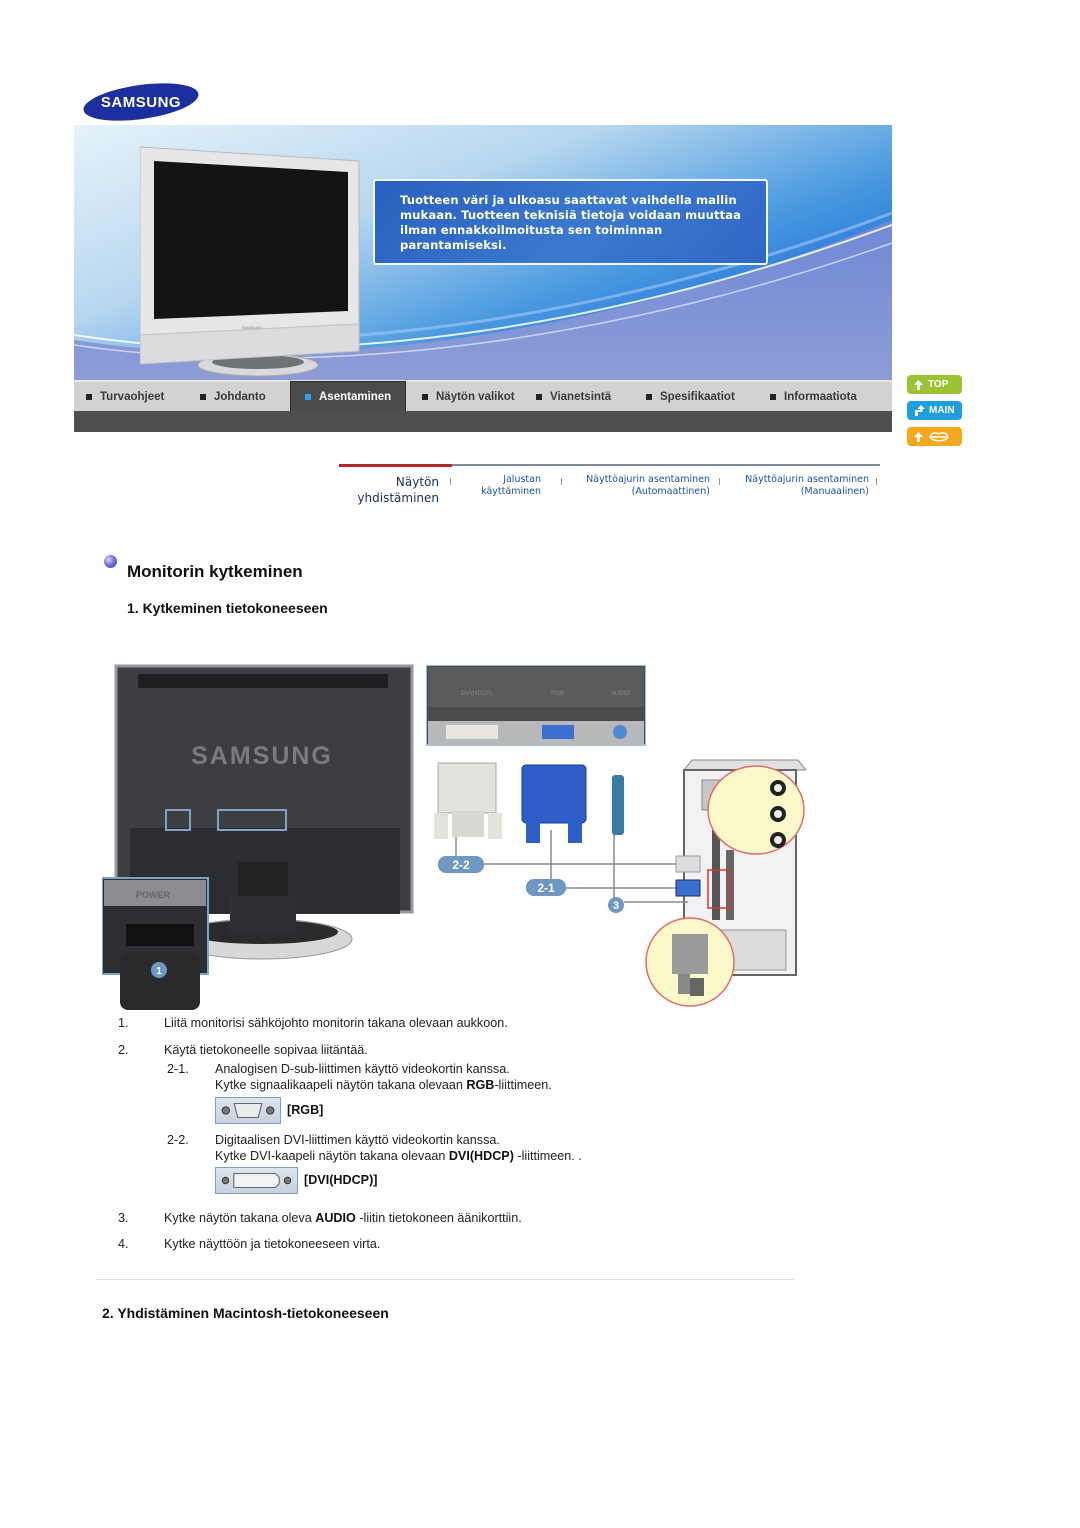  I want to click on nav-item-label: Vianetsintä, so click(581, 396).